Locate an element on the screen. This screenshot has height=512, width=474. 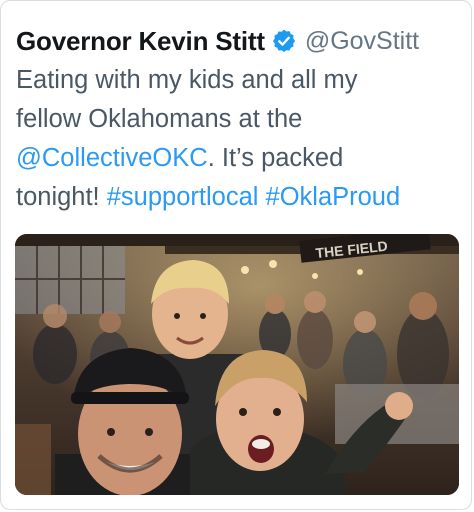
hashtag-link: #supportlocal is located at coordinates (183, 197).